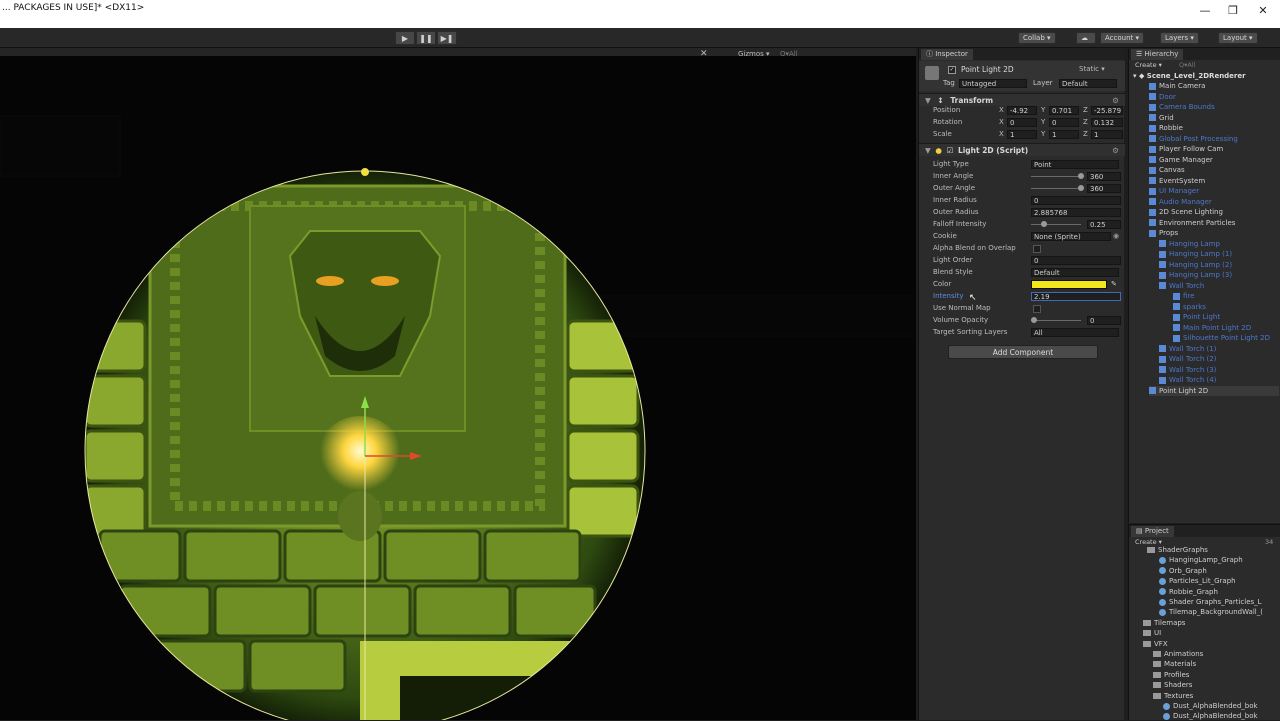 This screenshot has width=1280, height=721. What do you see at coordinates (1189, 76) in the screenshot?
I see `scene-root: ▾ ◆ Scene_Level_2DRenderer` at bounding box center [1189, 76].